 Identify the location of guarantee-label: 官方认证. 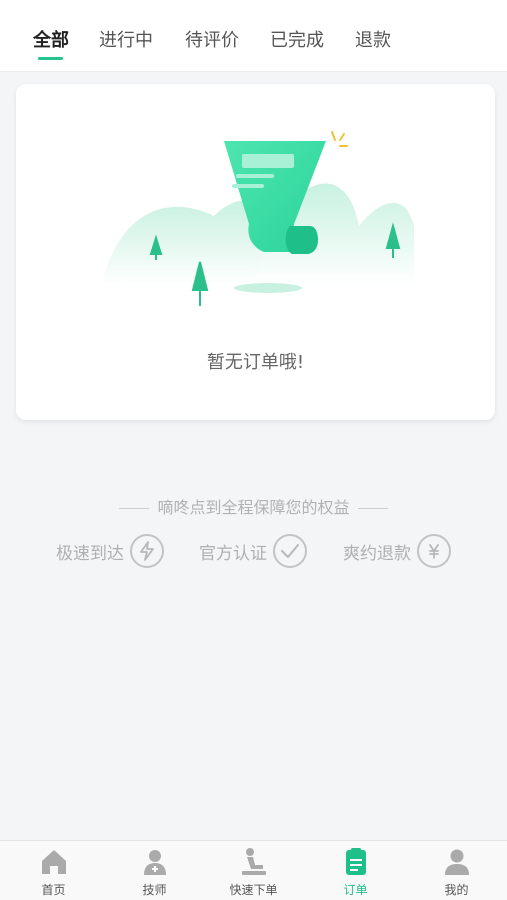
(233, 553).